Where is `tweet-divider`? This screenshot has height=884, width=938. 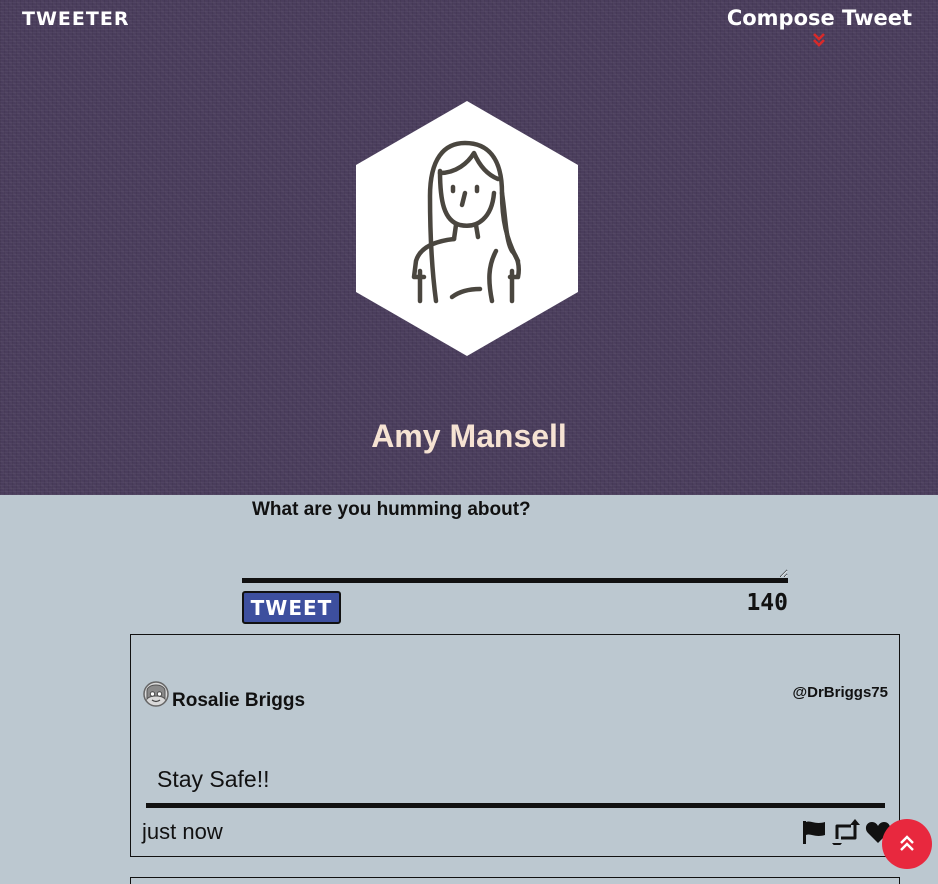 tweet-divider is located at coordinates (515, 805).